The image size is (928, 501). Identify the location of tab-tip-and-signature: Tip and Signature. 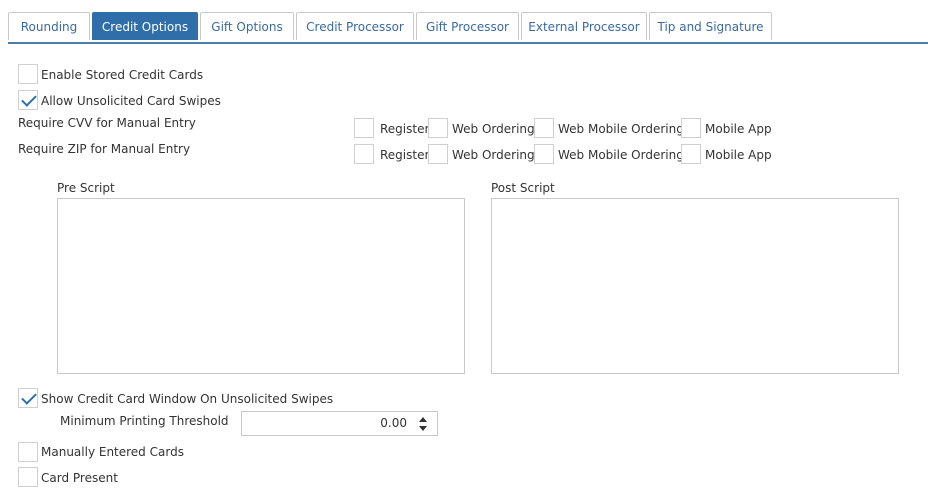
(710, 26).